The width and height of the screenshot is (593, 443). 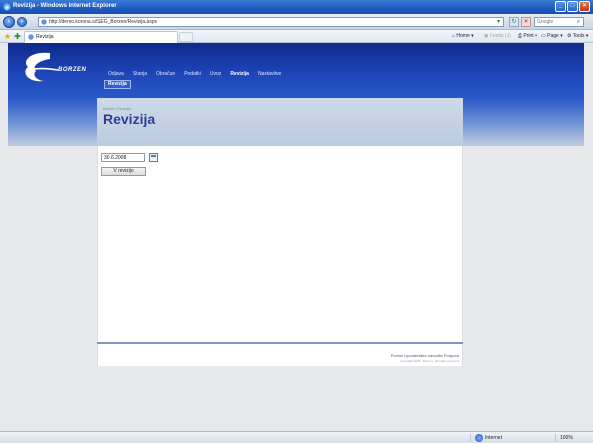 I want to click on feeds-button: ◉ Feeds (J), so click(x=497, y=36).